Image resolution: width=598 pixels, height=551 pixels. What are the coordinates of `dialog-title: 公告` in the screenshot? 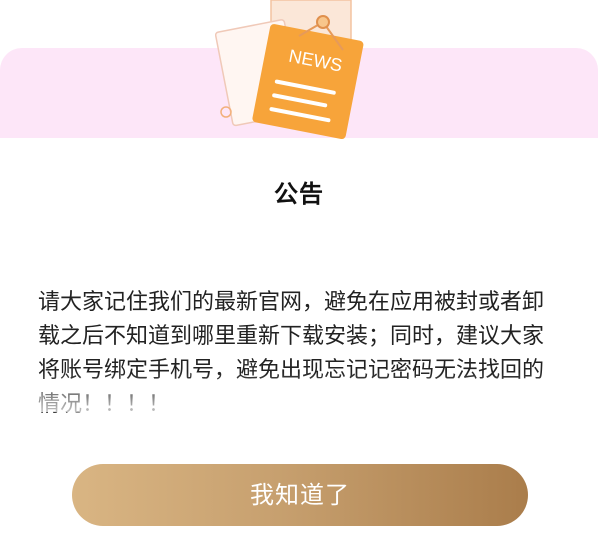 It's located at (299, 194).